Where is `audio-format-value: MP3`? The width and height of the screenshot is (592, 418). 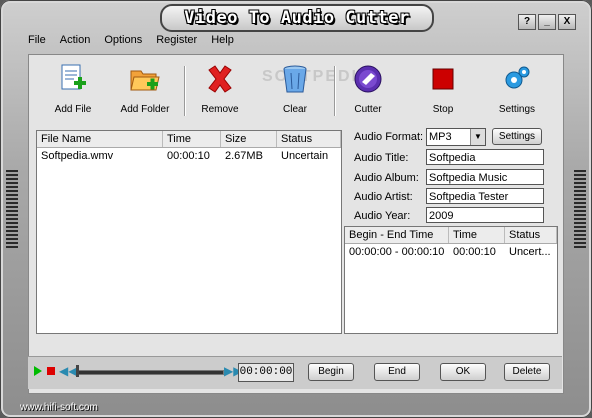
audio-format-value: MP3 is located at coordinates (440, 137).